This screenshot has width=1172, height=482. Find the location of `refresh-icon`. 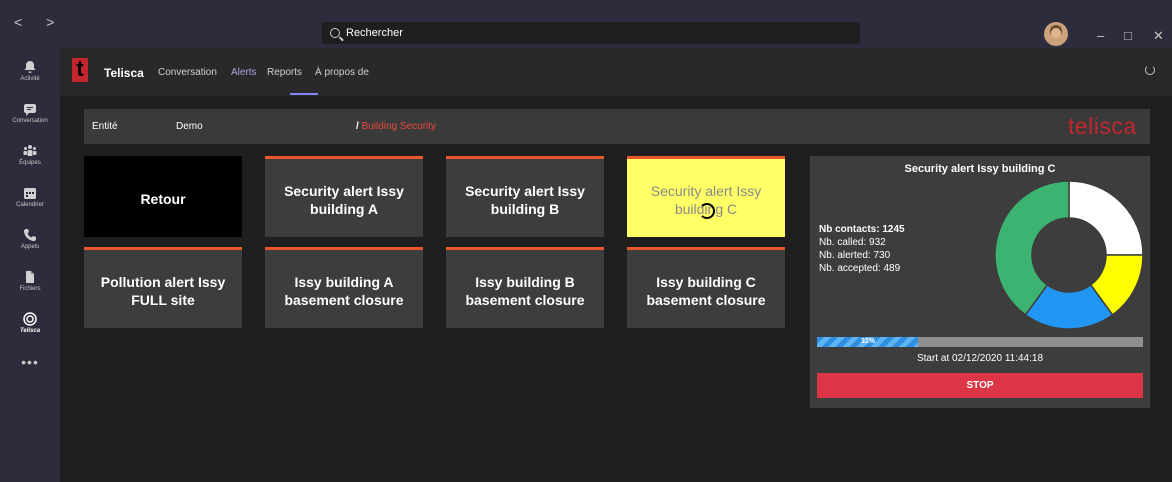

refresh-icon is located at coordinates (1150, 70).